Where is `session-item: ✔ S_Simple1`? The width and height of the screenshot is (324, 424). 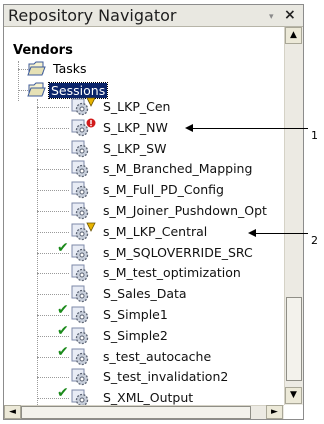
session-item: ✔ S_Simple1 is located at coordinates (144, 313).